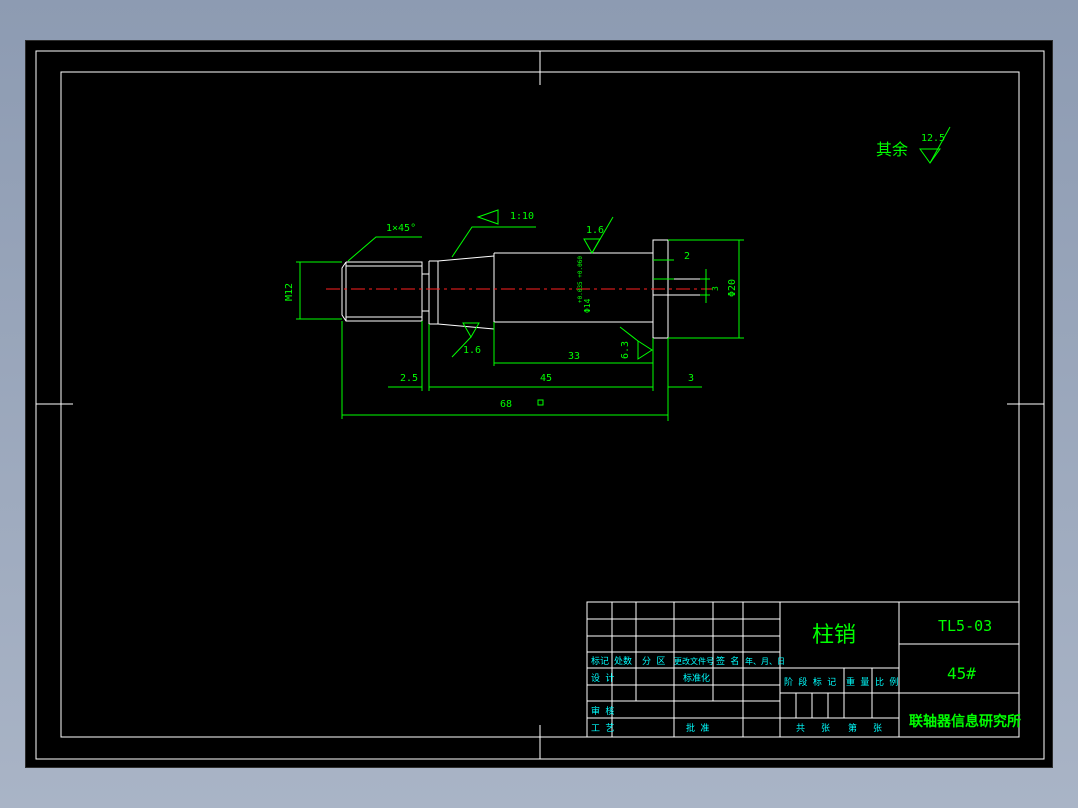 Image resolution: width=1078 pixels, height=808 pixels. I want to click on weight-label: 重 量, so click(857, 682).